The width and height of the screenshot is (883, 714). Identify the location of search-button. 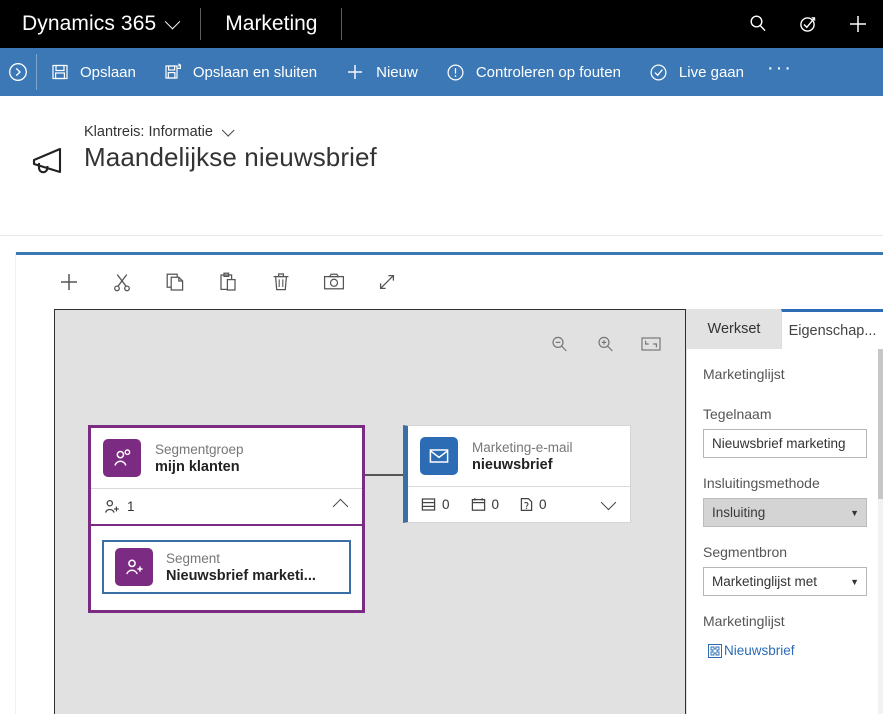
(758, 24).